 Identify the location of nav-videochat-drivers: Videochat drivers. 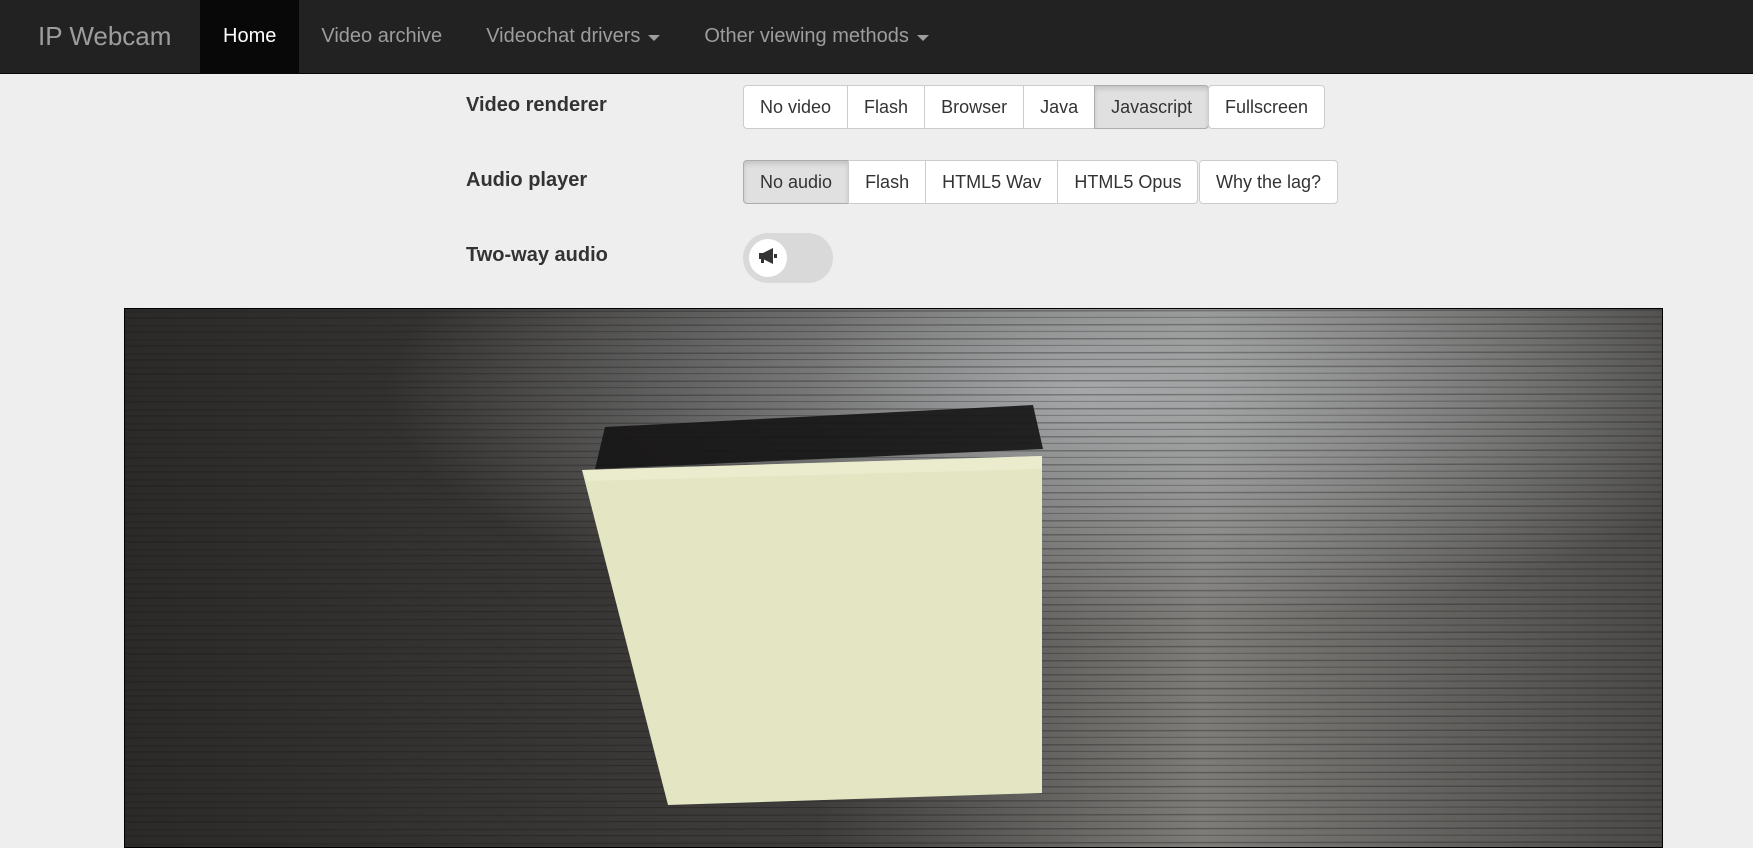
(573, 36).